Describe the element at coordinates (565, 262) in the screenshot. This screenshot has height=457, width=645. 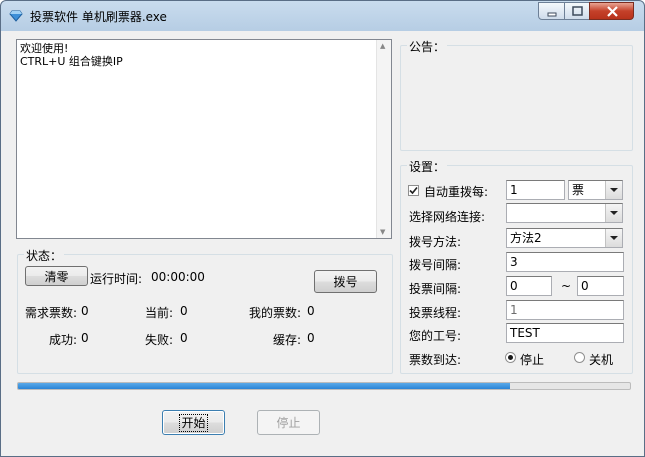
I see `dial-interval-input: 3` at that location.